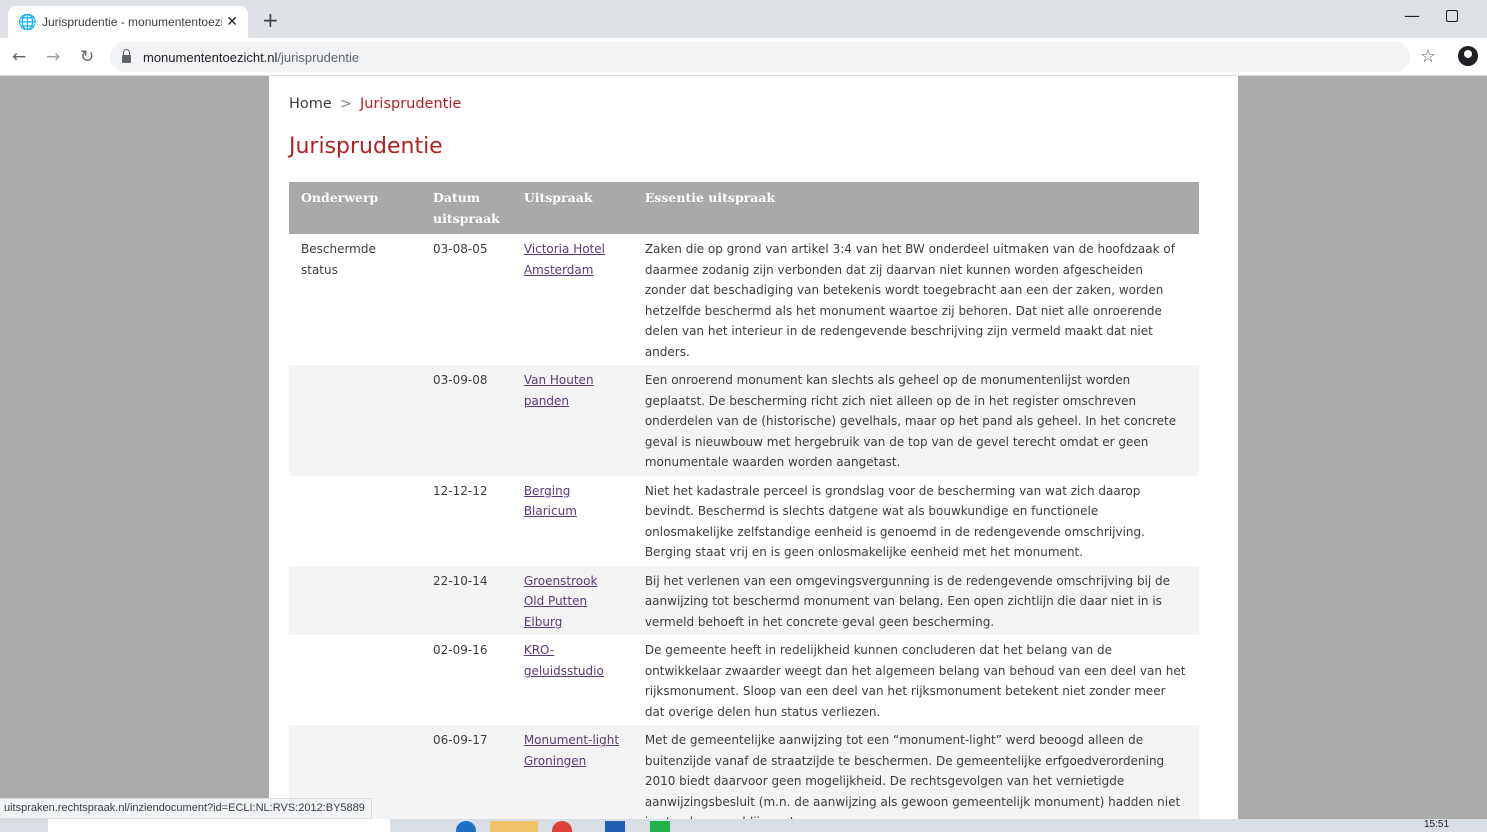  What do you see at coordinates (1468, 56) in the screenshot?
I see `profile-icon` at bounding box center [1468, 56].